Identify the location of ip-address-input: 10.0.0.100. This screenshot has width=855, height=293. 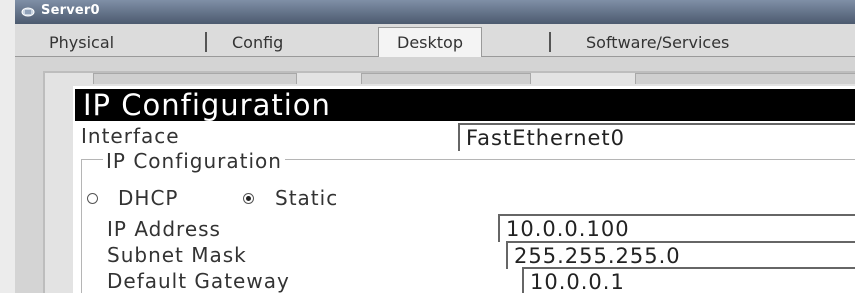
(676, 228).